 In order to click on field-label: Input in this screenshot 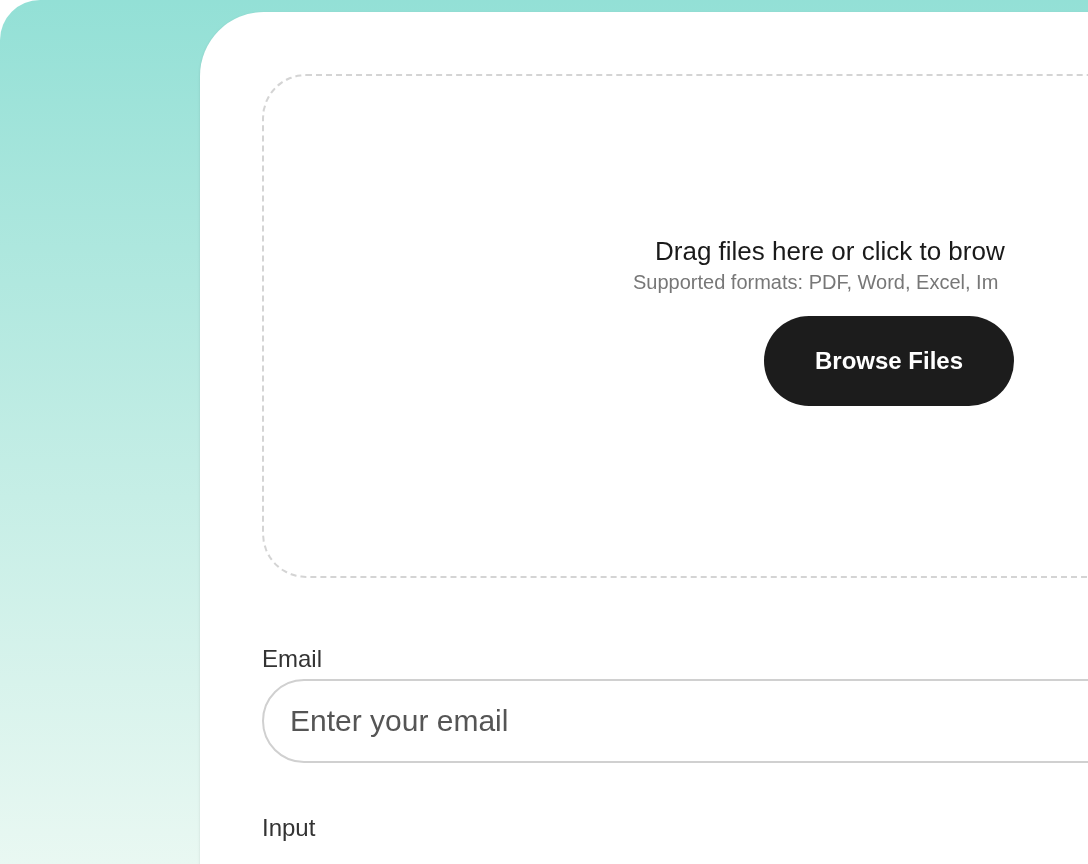, I will do `click(289, 827)`.